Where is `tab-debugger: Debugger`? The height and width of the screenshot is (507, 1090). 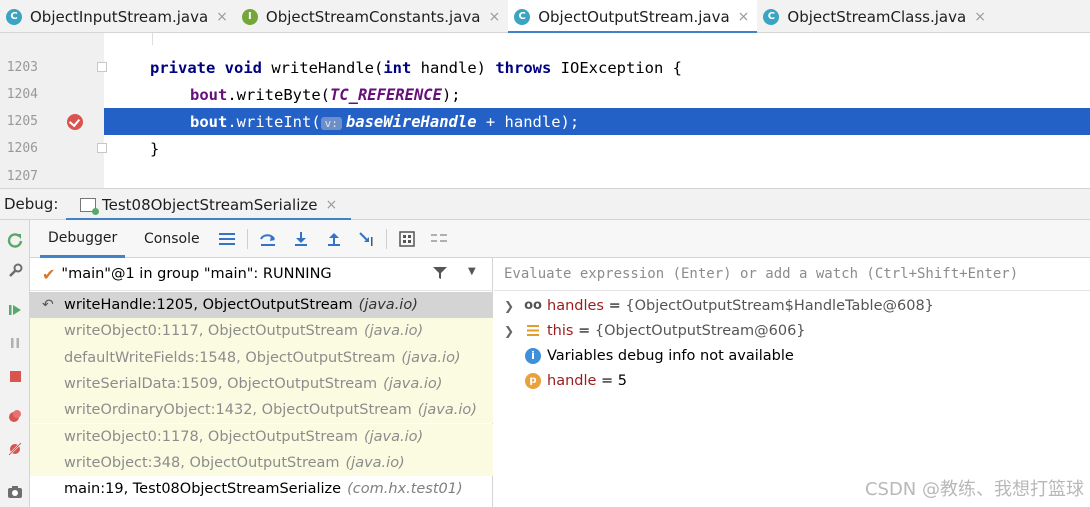 tab-debugger: Debugger is located at coordinates (83, 239).